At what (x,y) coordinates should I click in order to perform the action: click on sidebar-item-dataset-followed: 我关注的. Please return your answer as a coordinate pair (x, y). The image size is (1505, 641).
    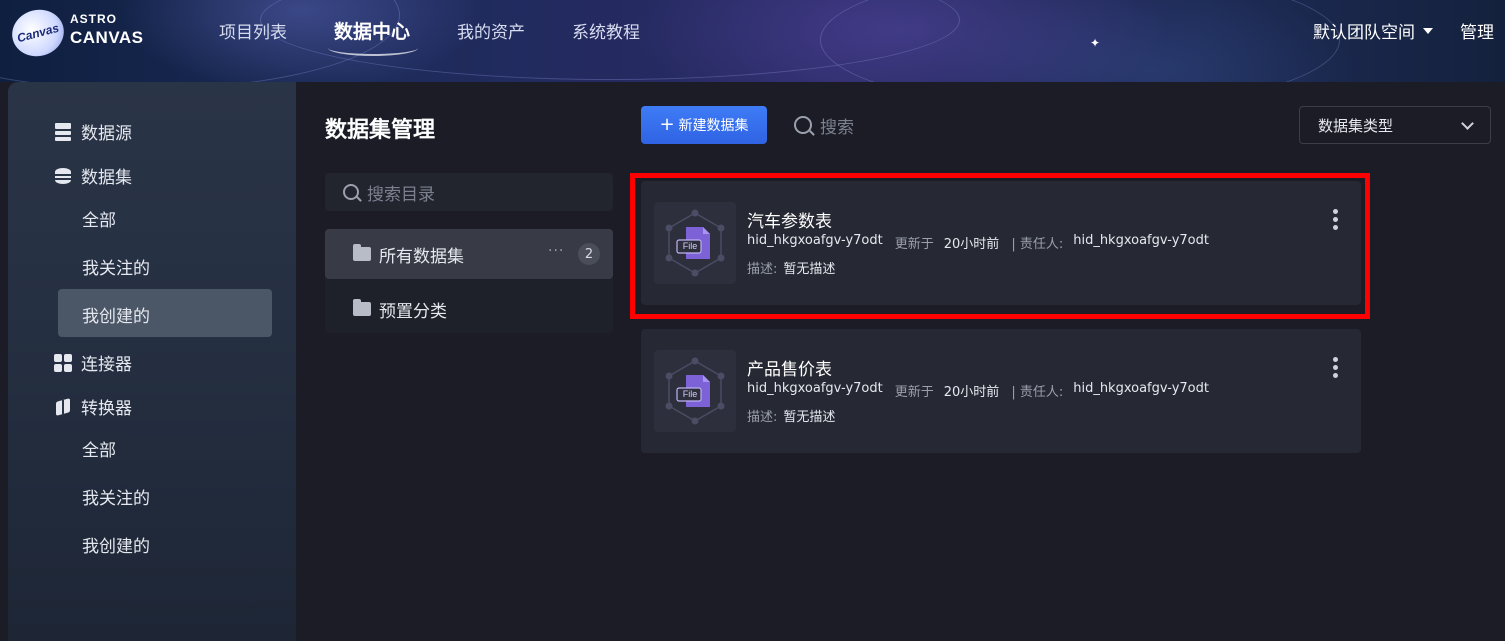
    Looking at the image, I should click on (116, 266).